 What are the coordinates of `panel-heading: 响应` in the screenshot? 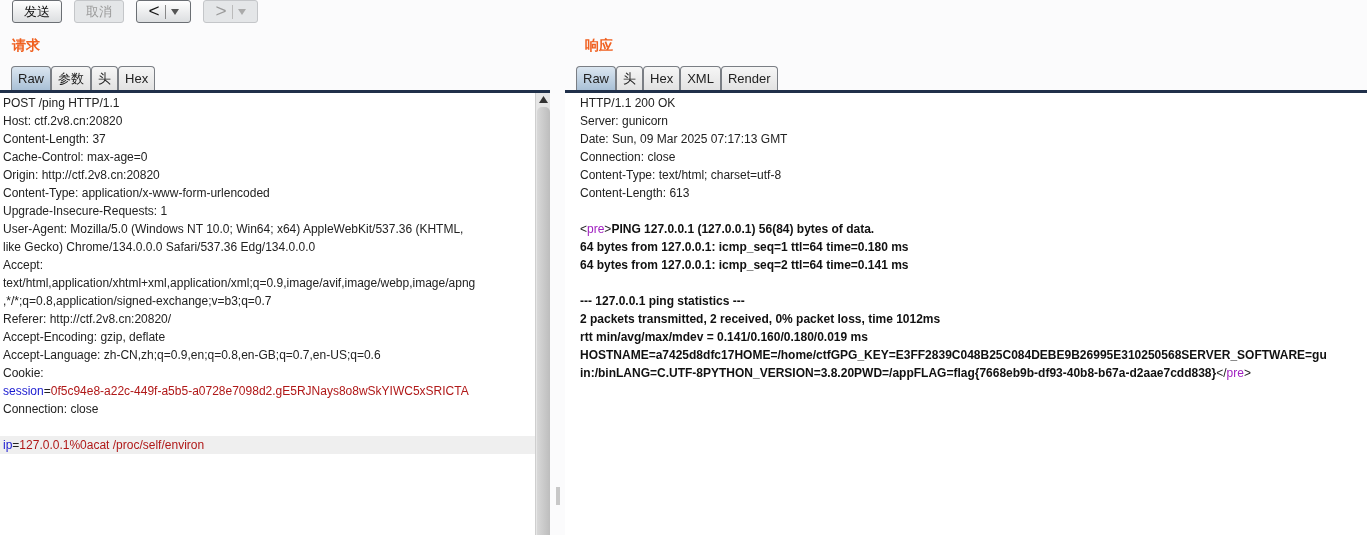 It's located at (599, 44).